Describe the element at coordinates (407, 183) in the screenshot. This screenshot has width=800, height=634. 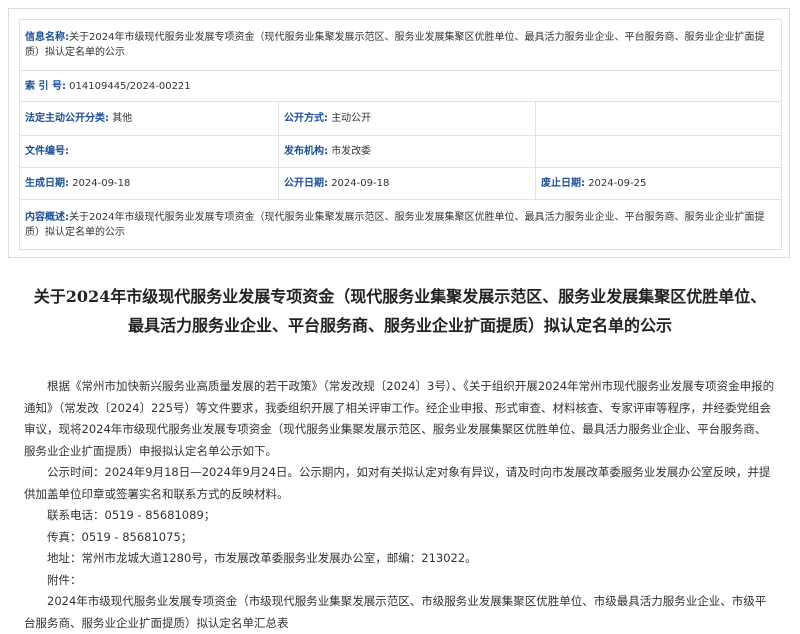
I see `public-date-cell: 公开日期: 2024-09-18` at that location.